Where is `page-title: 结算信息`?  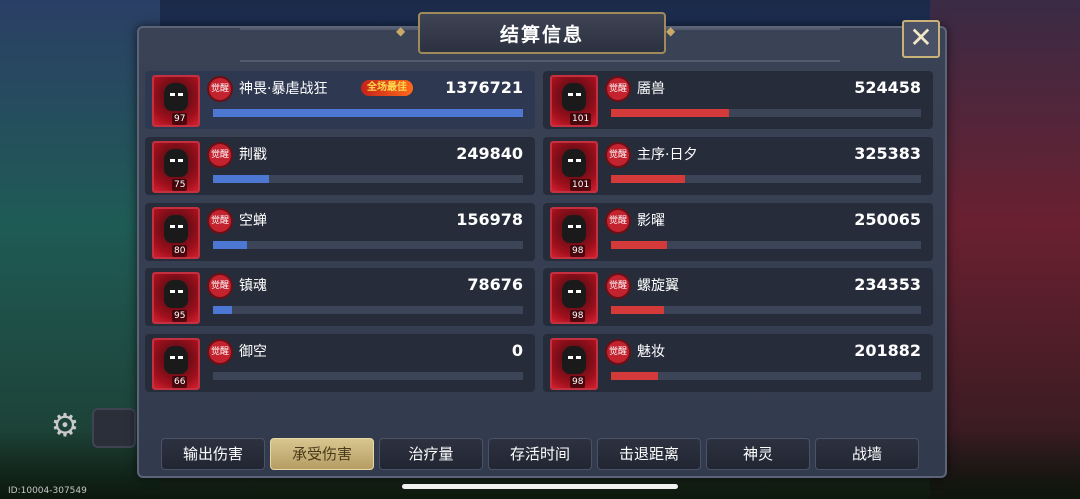 page-title: 结算信息 is located at coordinates (541, 34).